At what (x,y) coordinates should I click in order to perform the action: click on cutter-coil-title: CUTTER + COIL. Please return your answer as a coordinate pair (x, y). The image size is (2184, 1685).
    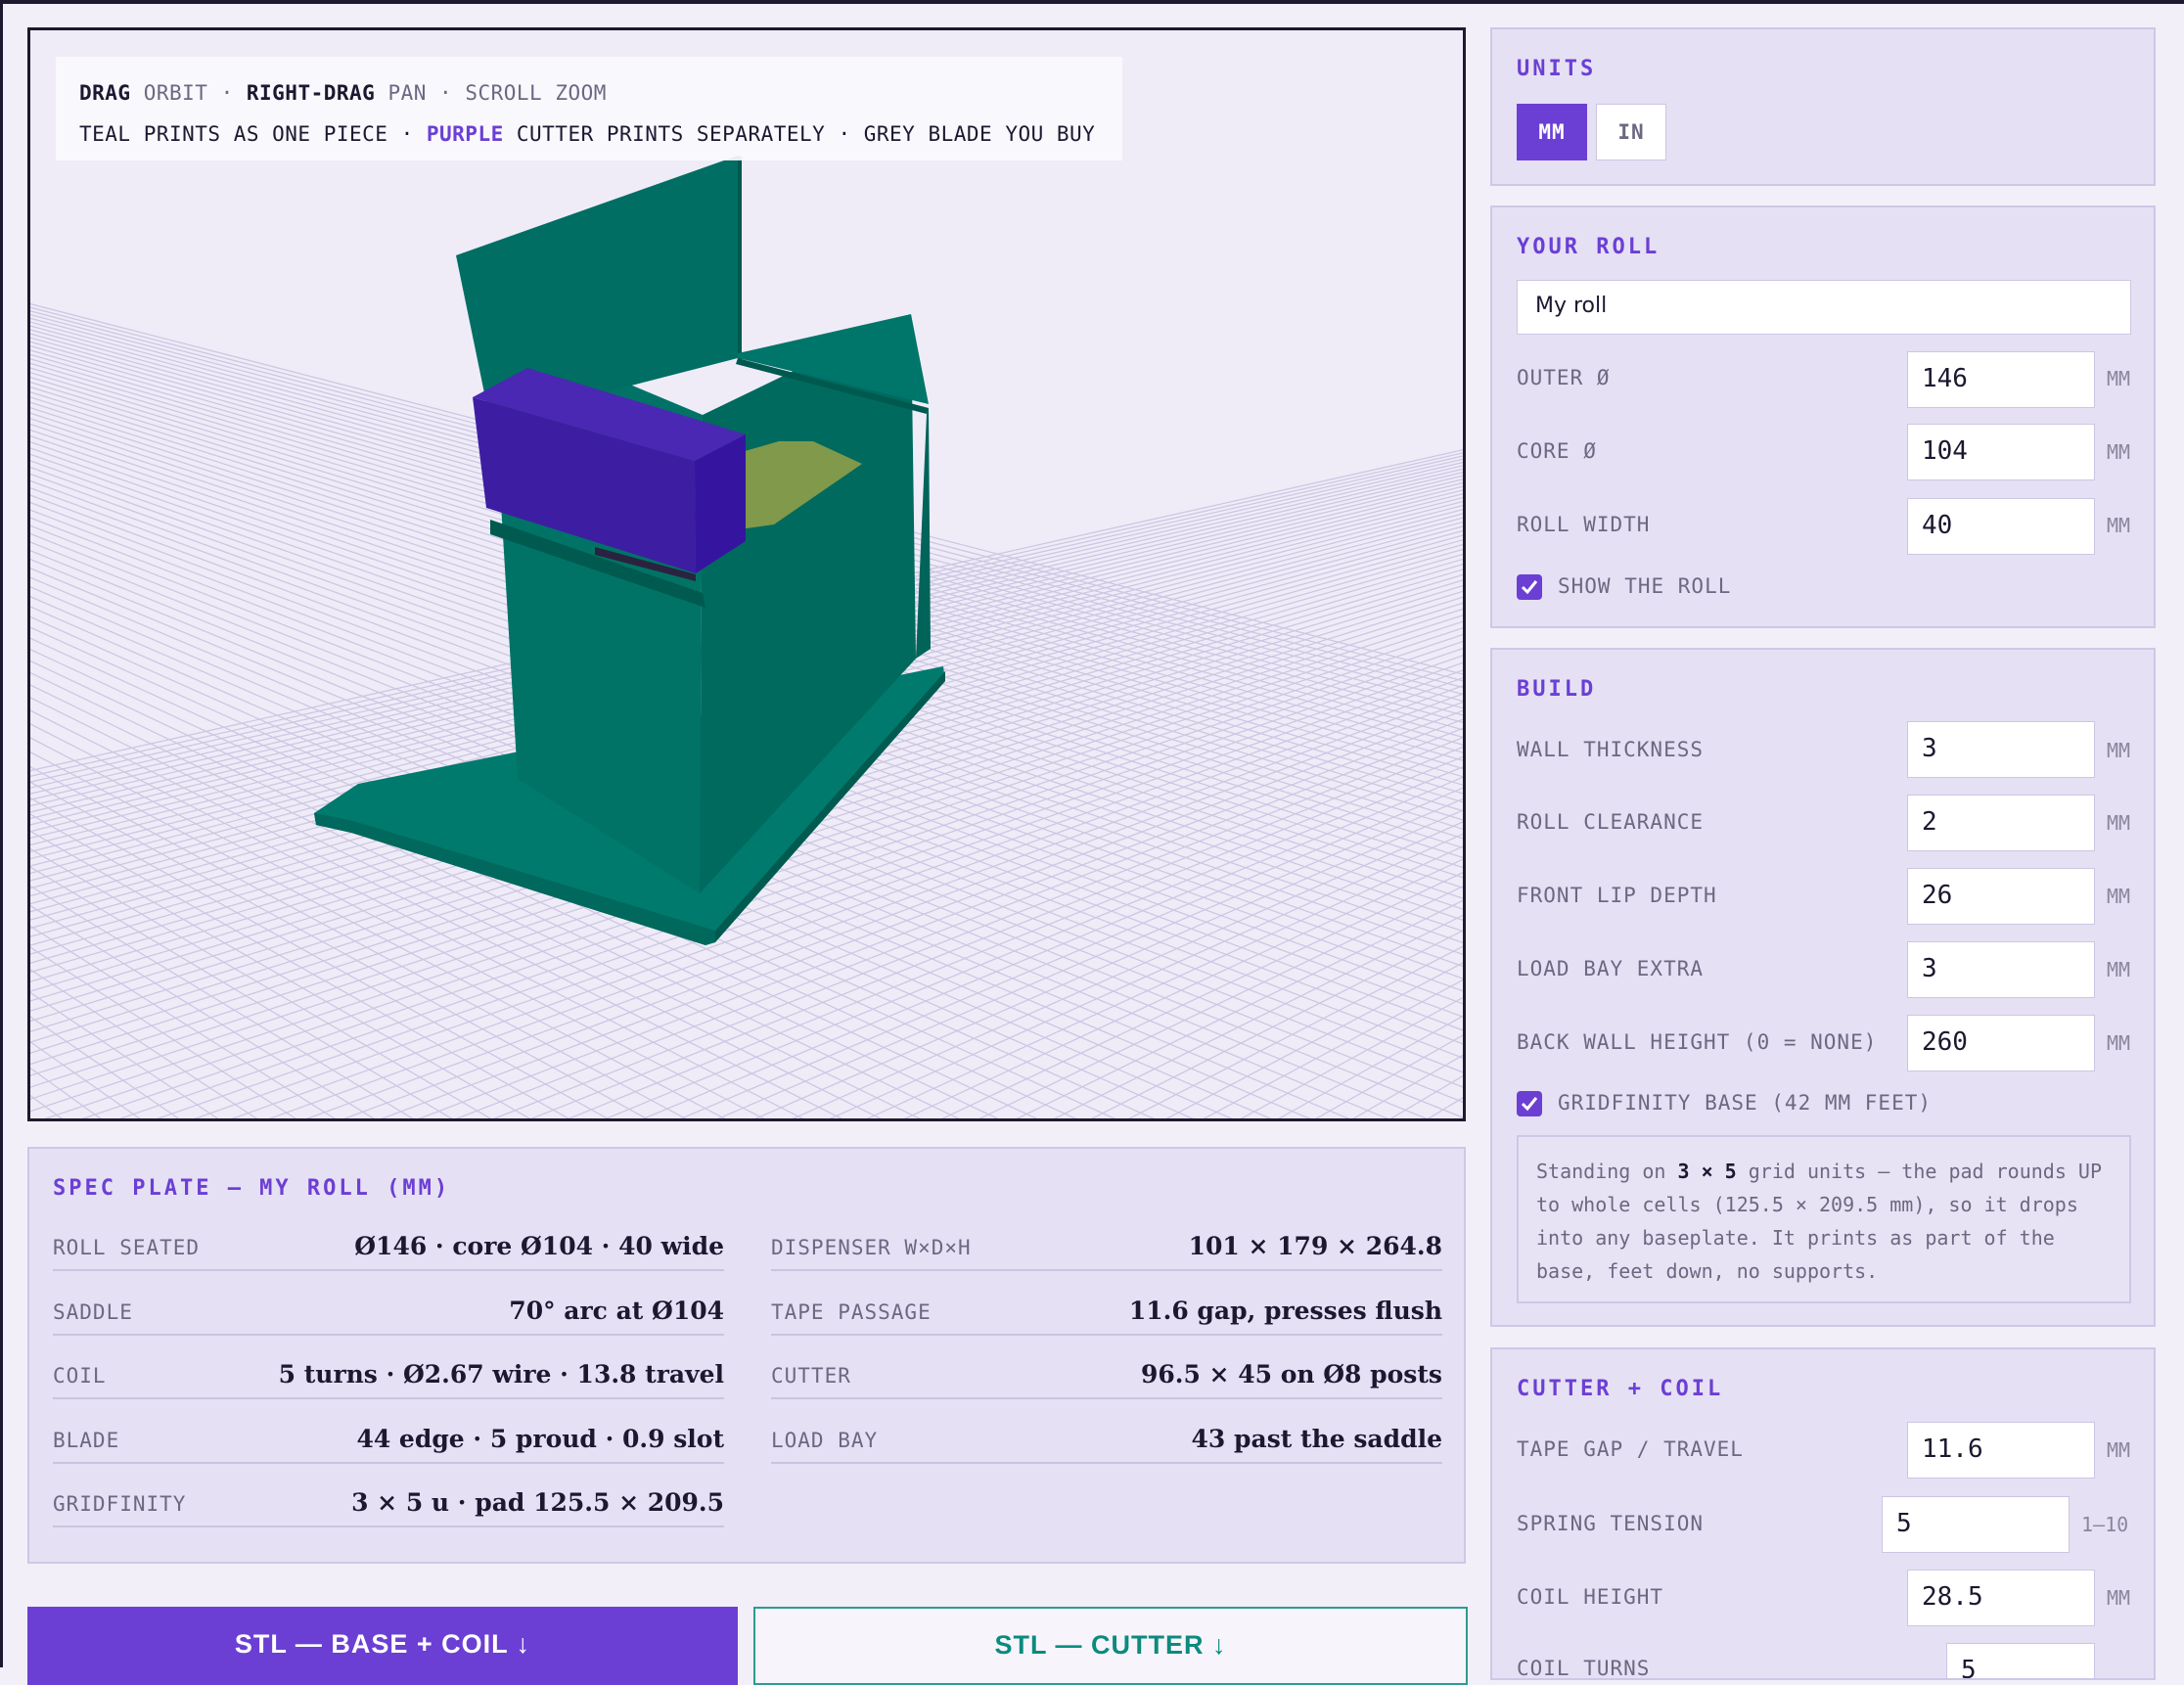
    Looking at the image, I should click on (1620, 1389).